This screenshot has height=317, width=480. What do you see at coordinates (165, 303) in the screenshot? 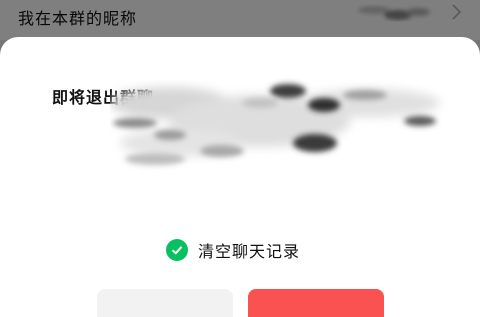
I see `cancel-button` at bounding box center [165, 303].